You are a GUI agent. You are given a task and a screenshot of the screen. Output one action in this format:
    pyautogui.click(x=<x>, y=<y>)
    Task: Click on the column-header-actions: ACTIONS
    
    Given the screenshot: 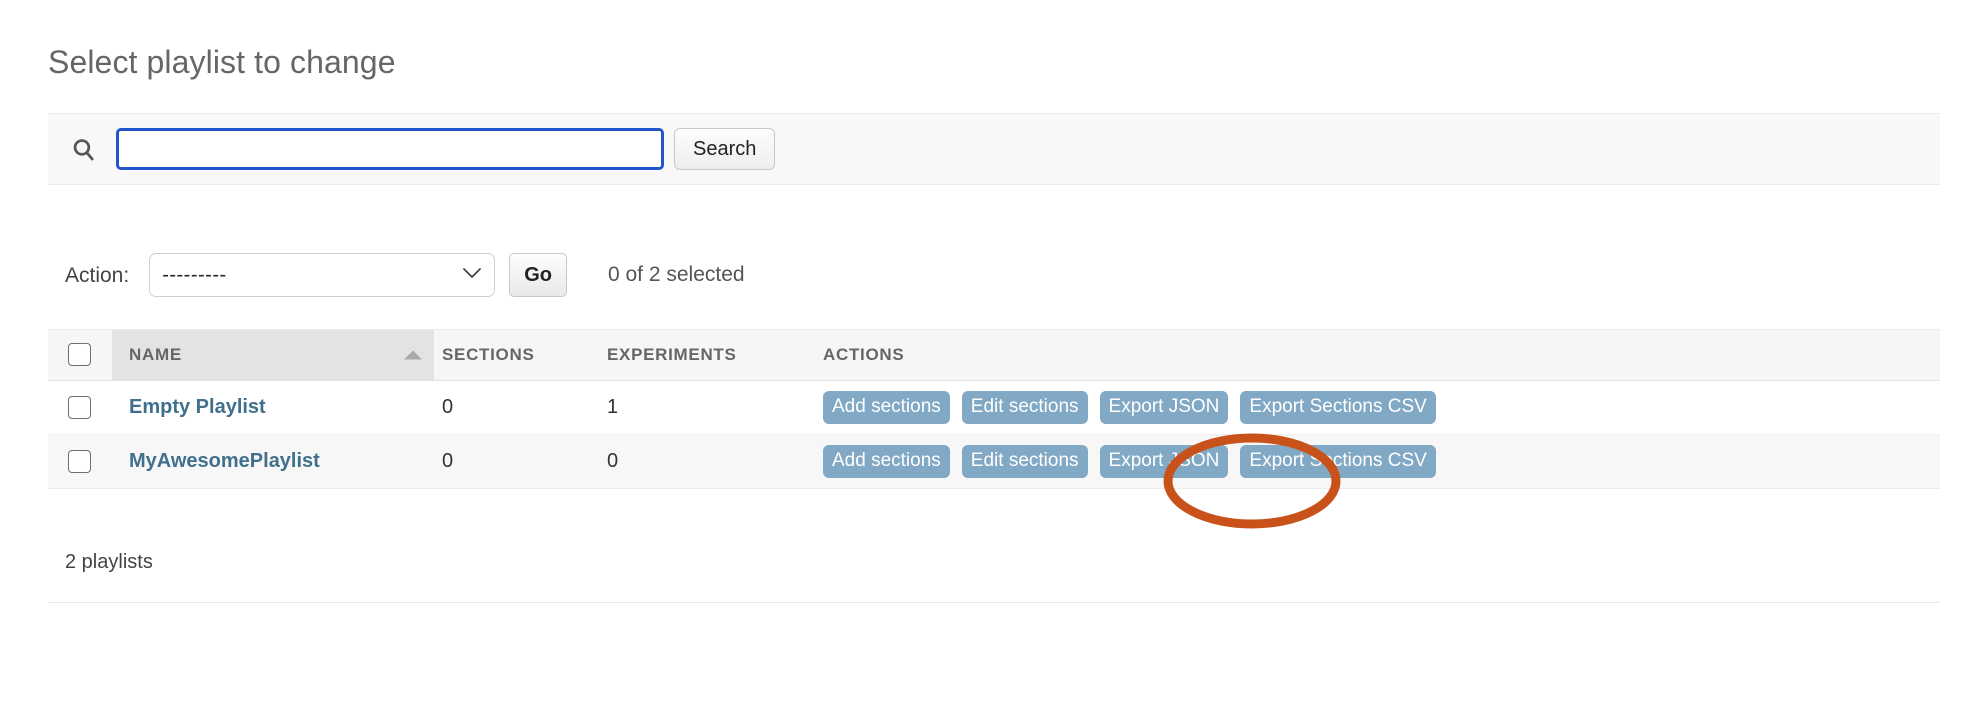 What is the action you would take?
    pyautogui.click(x=1377, y=355)
    